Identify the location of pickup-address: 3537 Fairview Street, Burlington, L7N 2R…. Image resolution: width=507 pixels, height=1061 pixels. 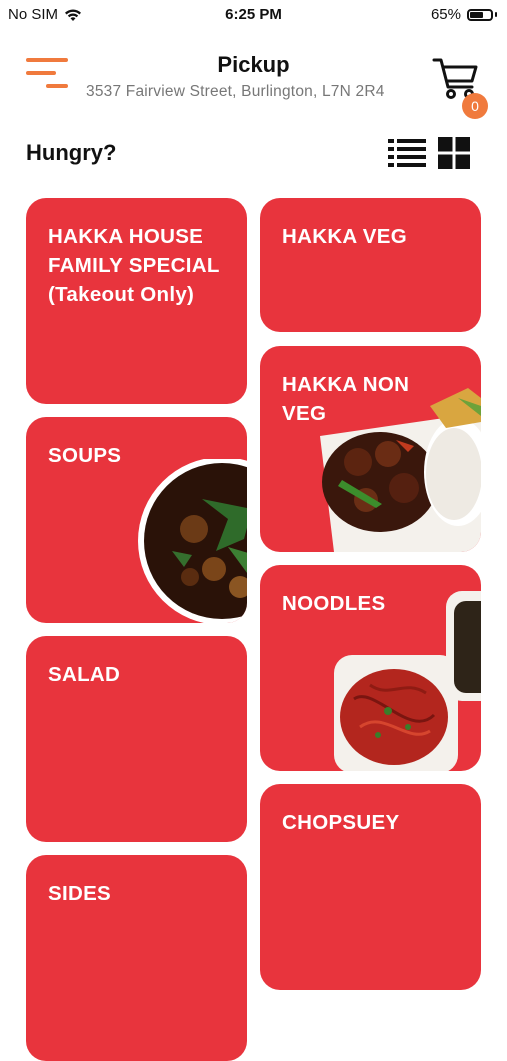
(235, 92).